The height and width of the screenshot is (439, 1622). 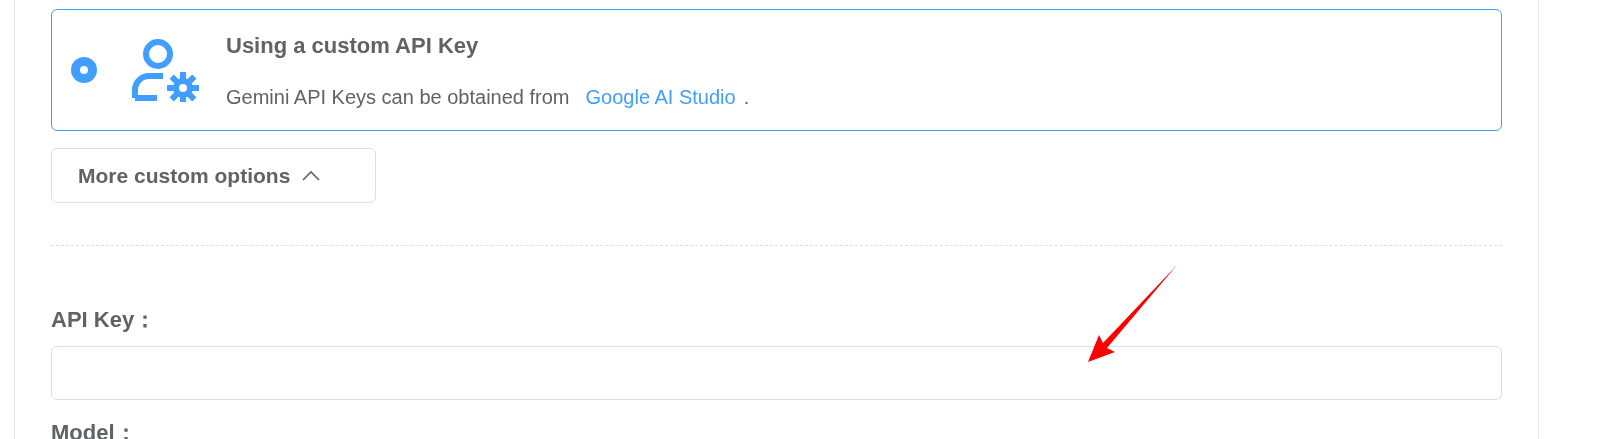 What do you see at coordinates (353, 45) in the screenshot?
I see `option-title: Using a custom API Key` at bounding box center [353, 45].